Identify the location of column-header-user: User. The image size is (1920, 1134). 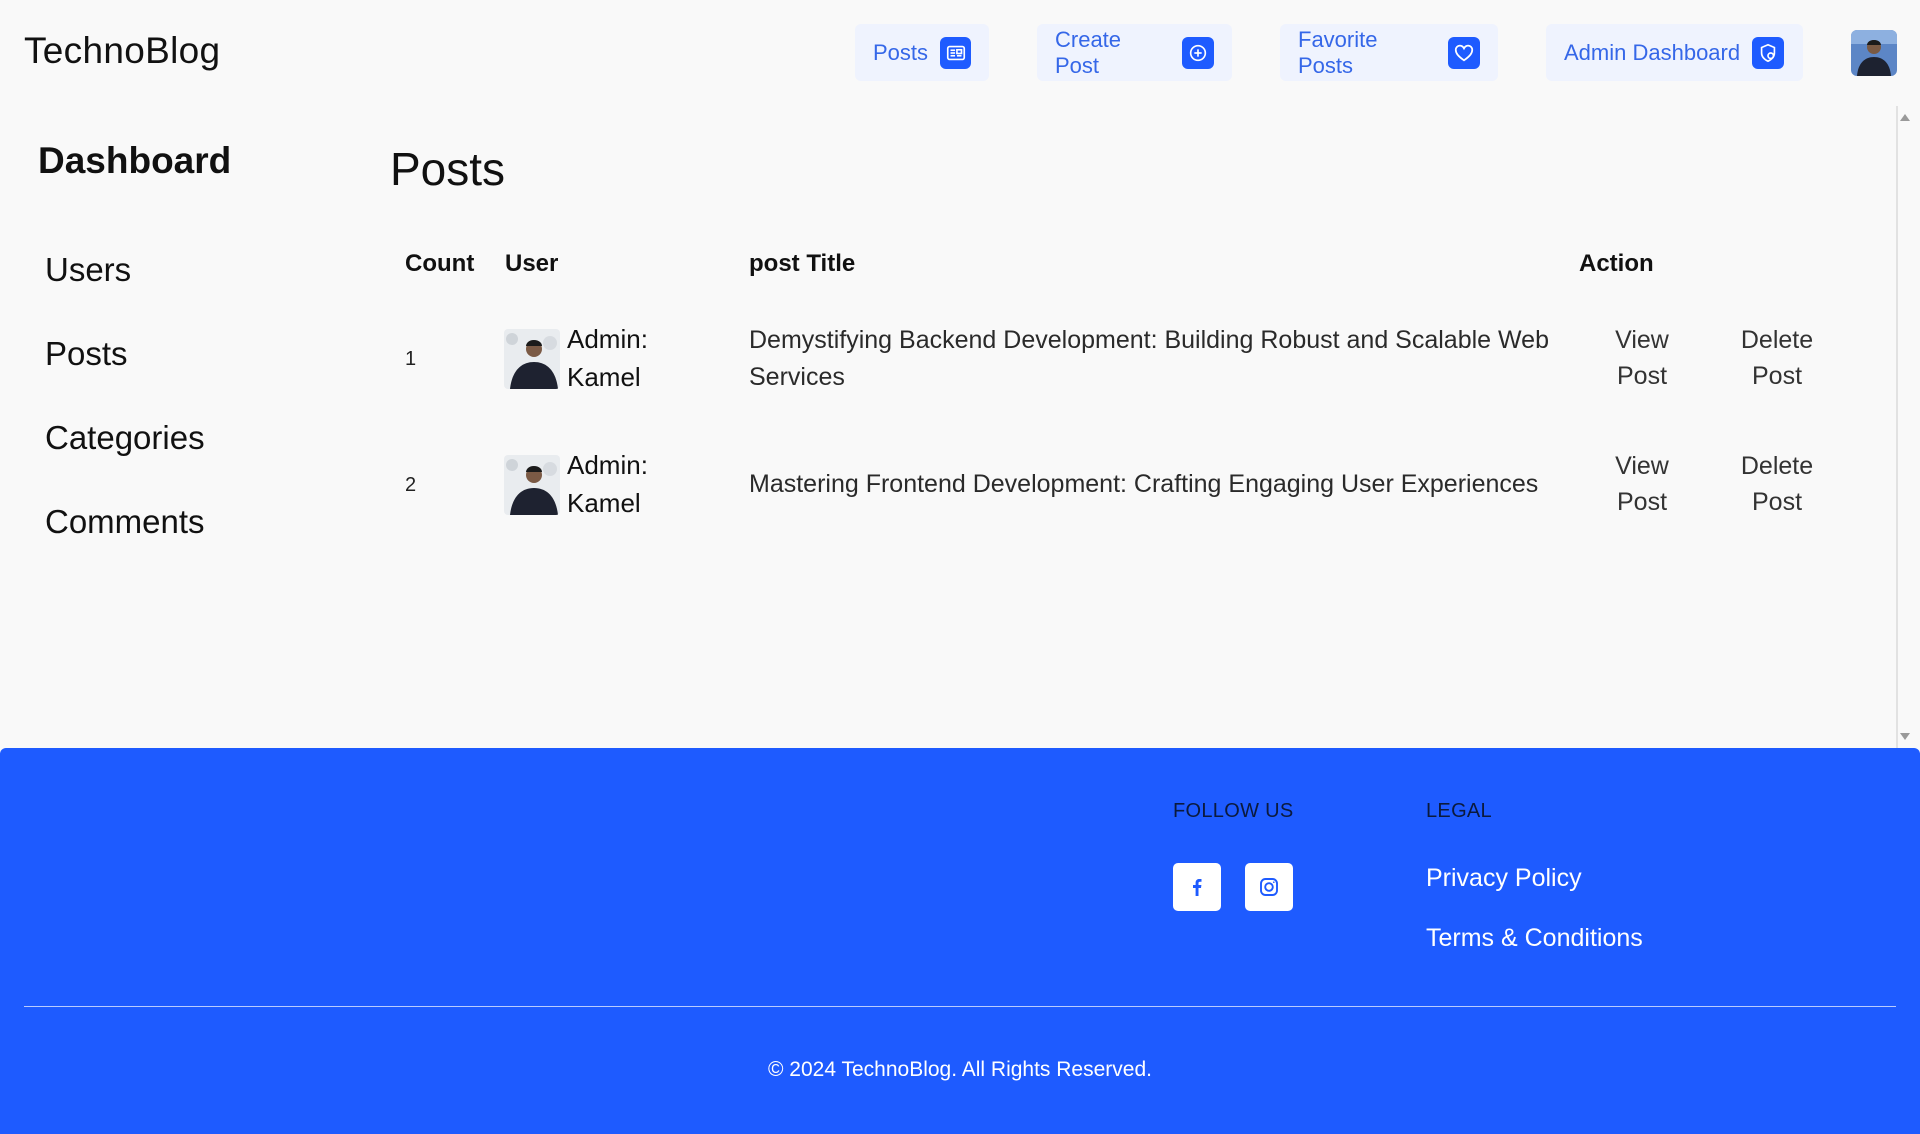
(532, 263).